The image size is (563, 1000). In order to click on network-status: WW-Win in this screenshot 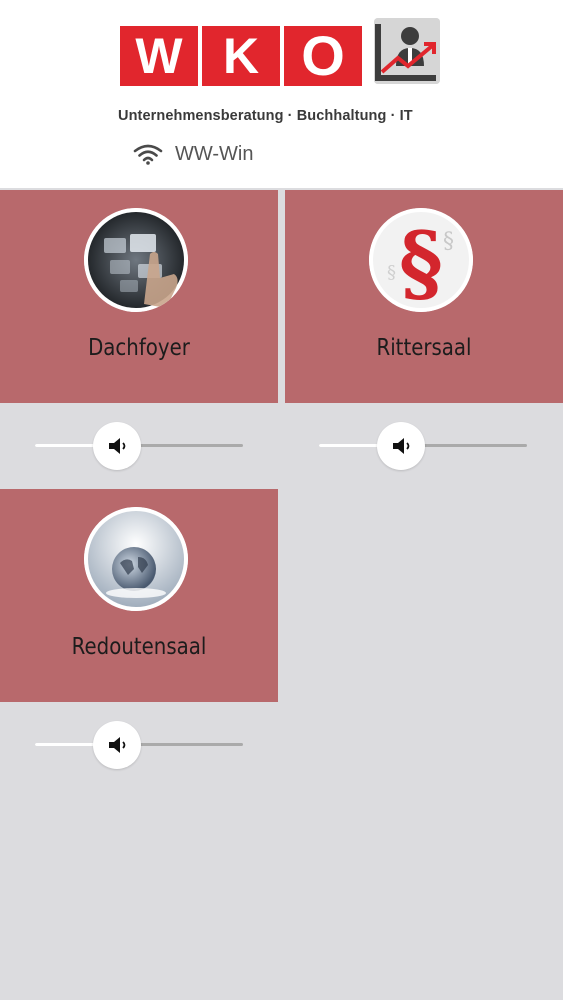, I will do `click(193, 154)`.